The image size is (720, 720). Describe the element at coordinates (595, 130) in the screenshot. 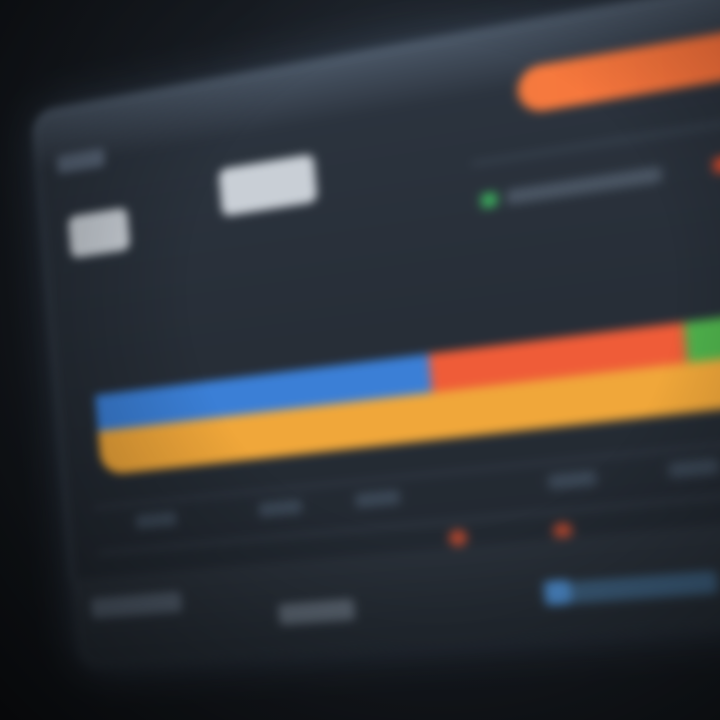

I see `divider` at that location.